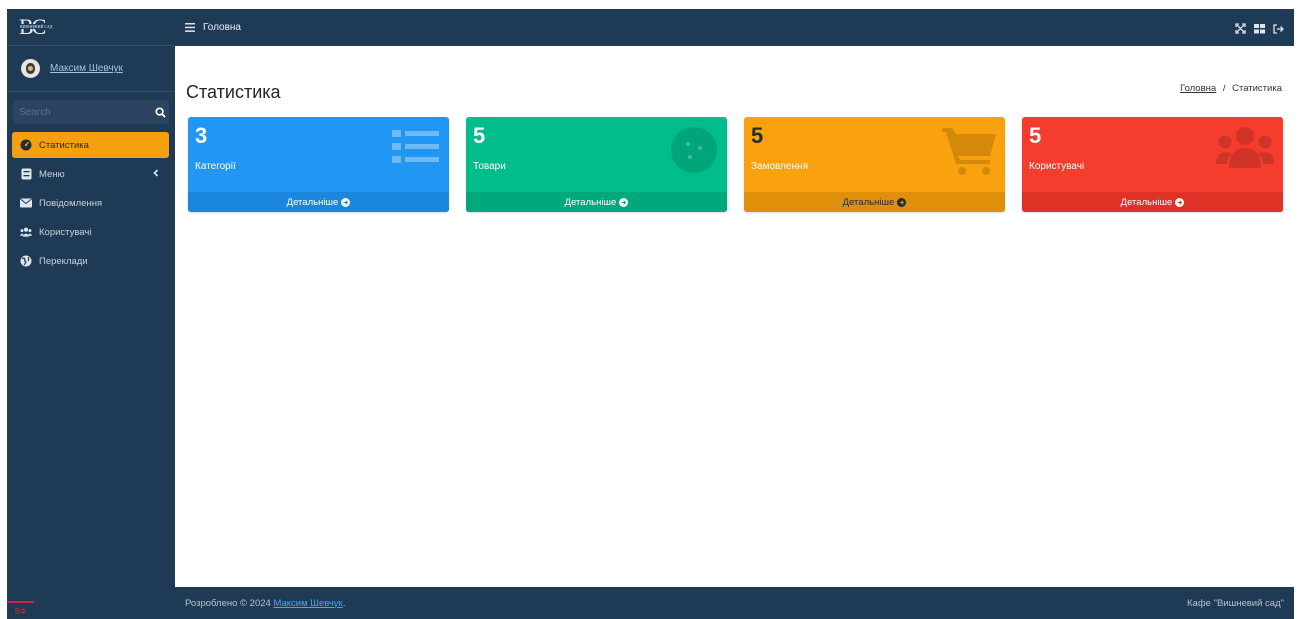 This screenshot has height=619, width=1301. Describe the element at coordinates (969, 153) in the screenshot. I see `cart-icon` at that location.